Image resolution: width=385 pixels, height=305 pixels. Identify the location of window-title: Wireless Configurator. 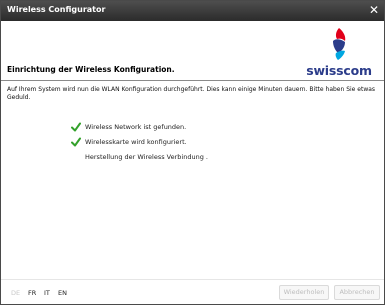
(56, 9).